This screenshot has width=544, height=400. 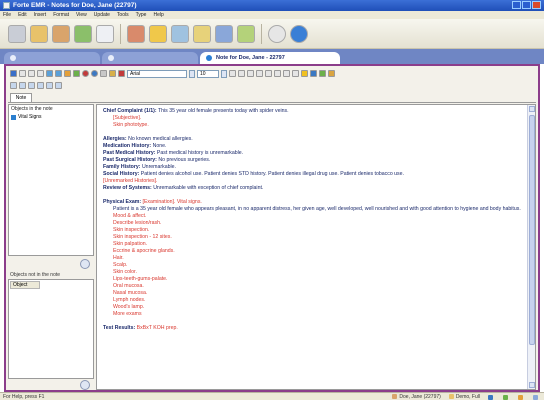 I want to click on exam-item: Lips-teeth-gums-palate., so click(x=313, y=279).